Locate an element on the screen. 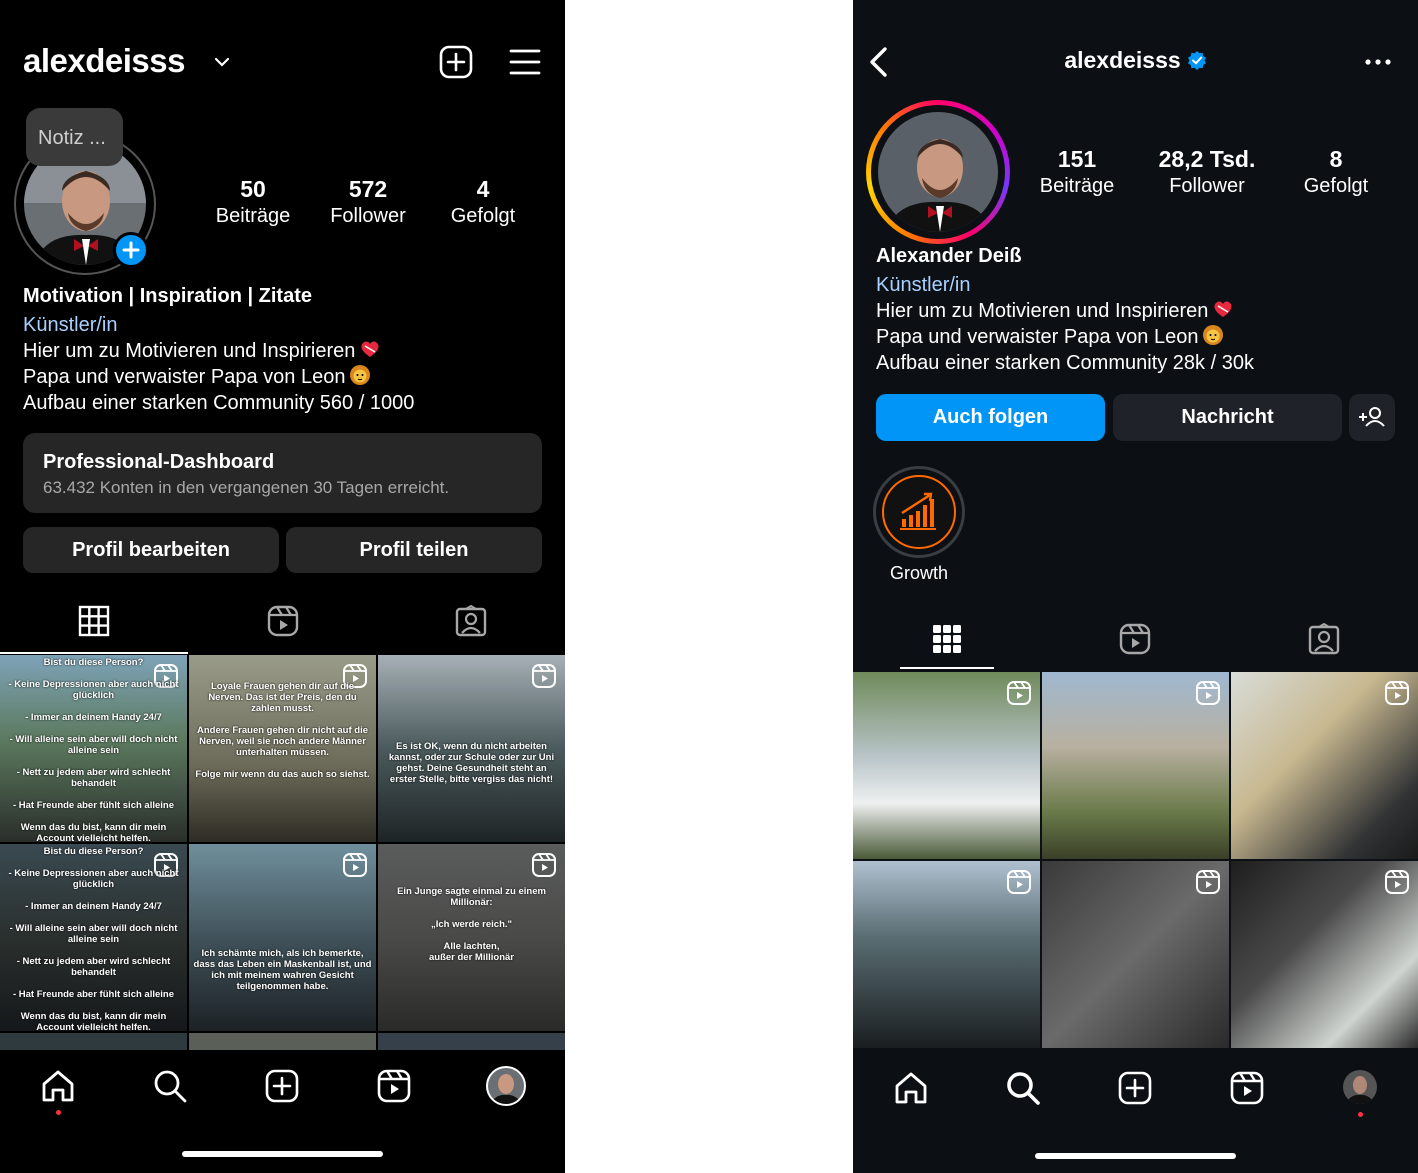 The height and width of the screenshot is (1173, 1418). username-text: alexdeisss is located at coordinates (1122, 60).